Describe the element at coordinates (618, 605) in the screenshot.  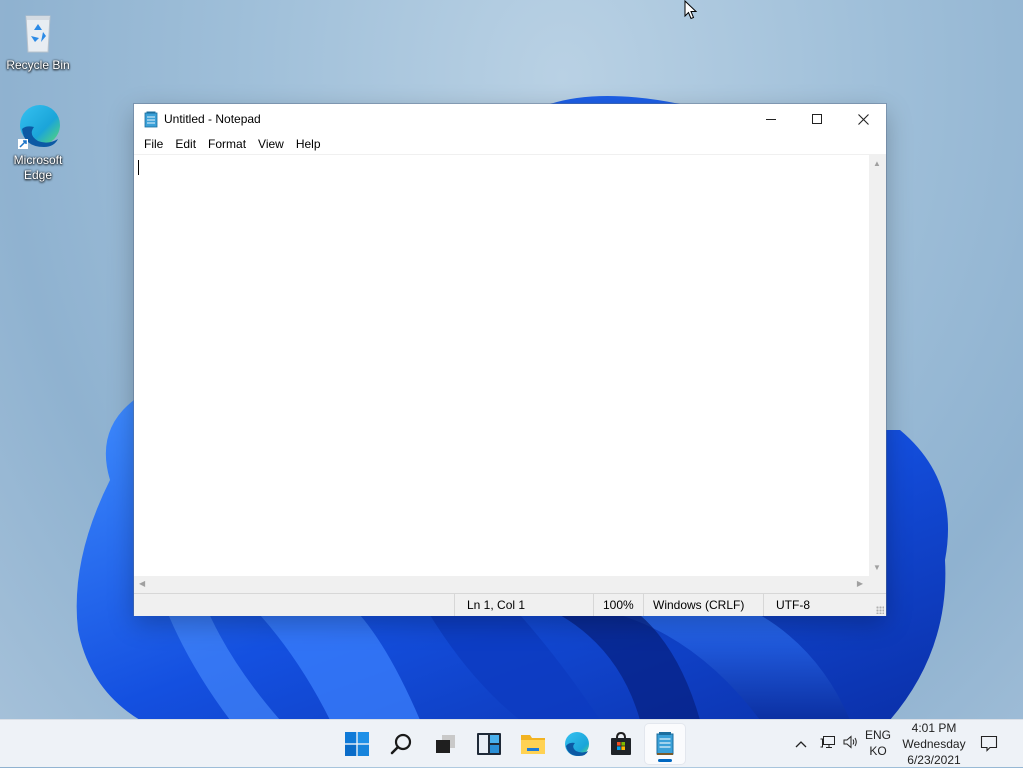
I see `status-zoom: 100%` at that location.